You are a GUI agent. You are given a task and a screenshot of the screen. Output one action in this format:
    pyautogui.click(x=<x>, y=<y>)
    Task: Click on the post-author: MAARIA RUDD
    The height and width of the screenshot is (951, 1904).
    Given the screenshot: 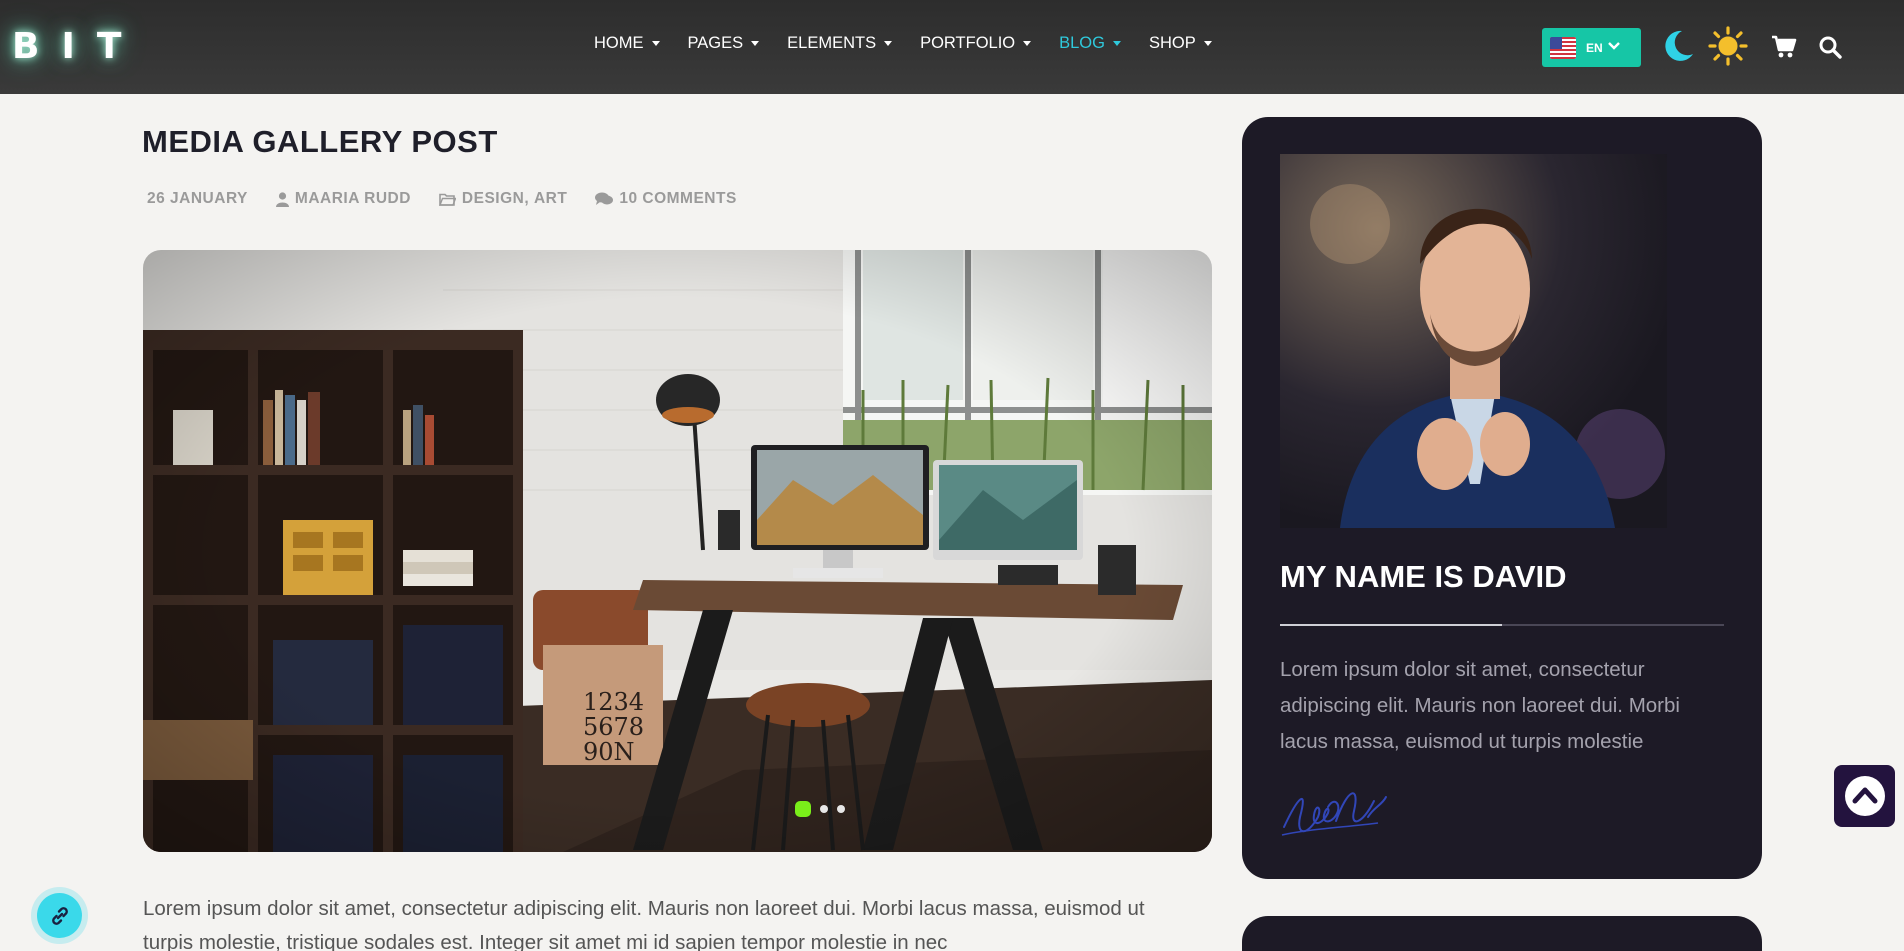 What is the action you would take?
    pyautogui.click(x=343, y=199)
    